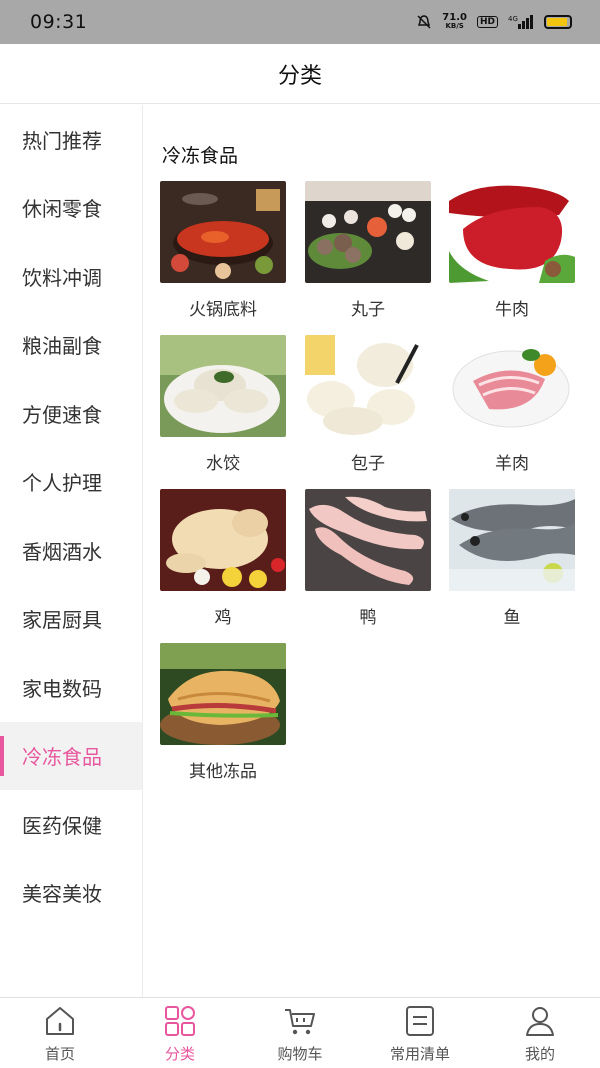 Image resolution: width=600 pixels, height=1068 pixels. Describe the element at coordinates (539, 1054) in the screenshot. I see `tab-label: 我的` at that location.